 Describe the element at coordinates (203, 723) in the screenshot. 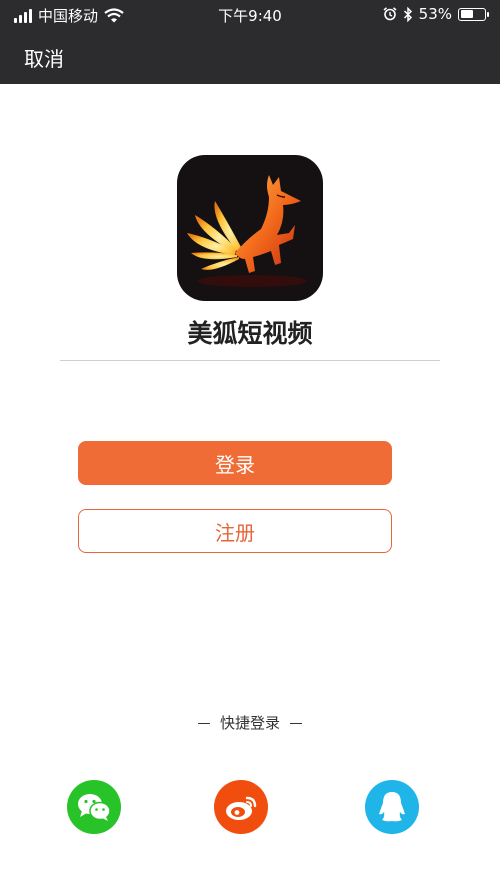

I see `dash-left` at that location.